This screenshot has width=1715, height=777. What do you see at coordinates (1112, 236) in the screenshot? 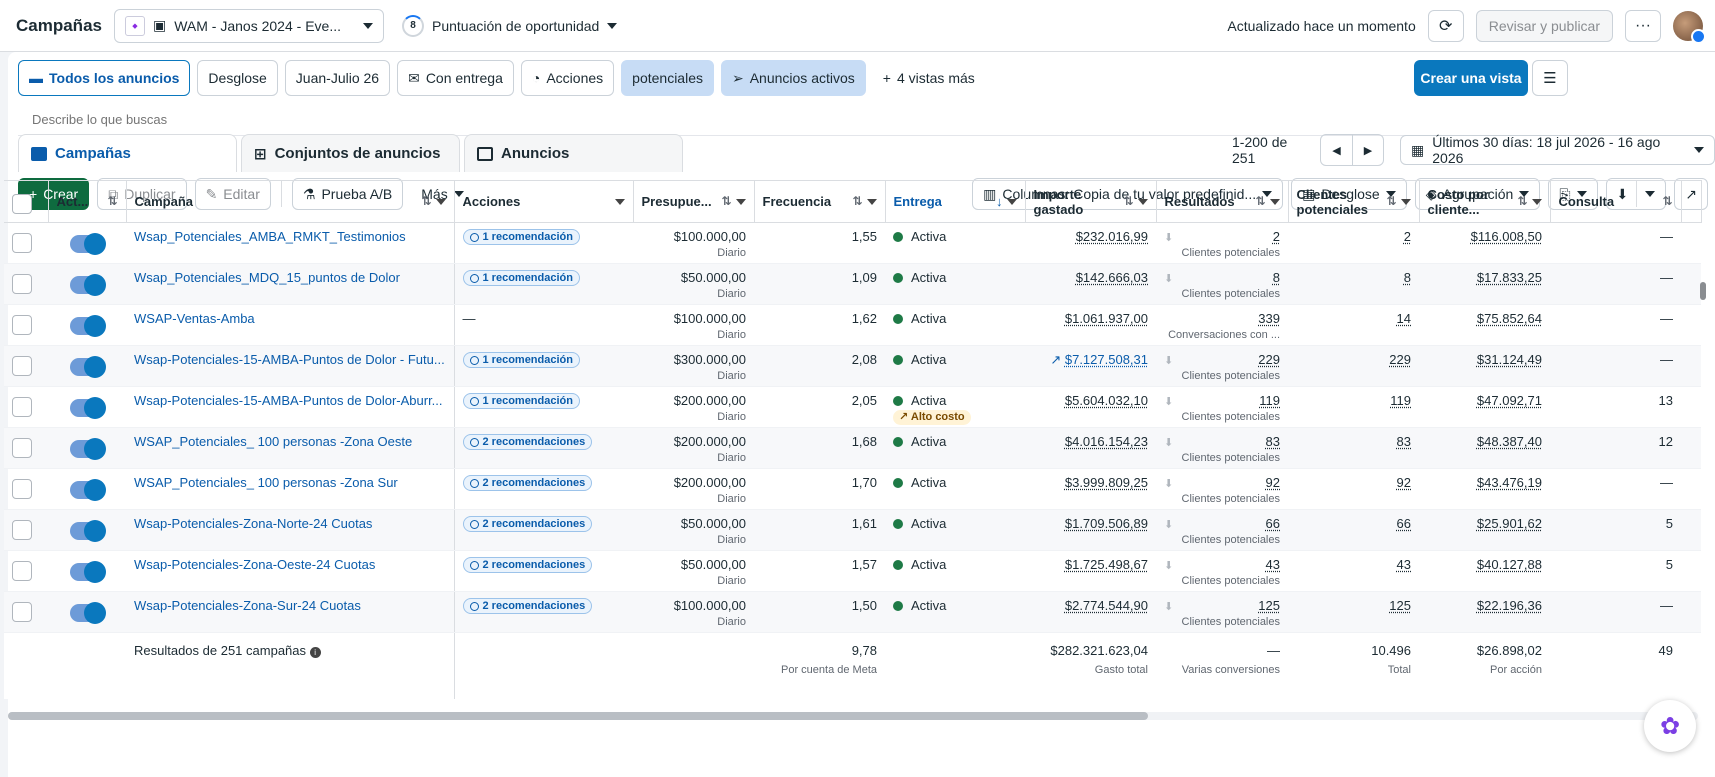
I see `spent-value: $232.016,99` at bounding box center [1112, 236].